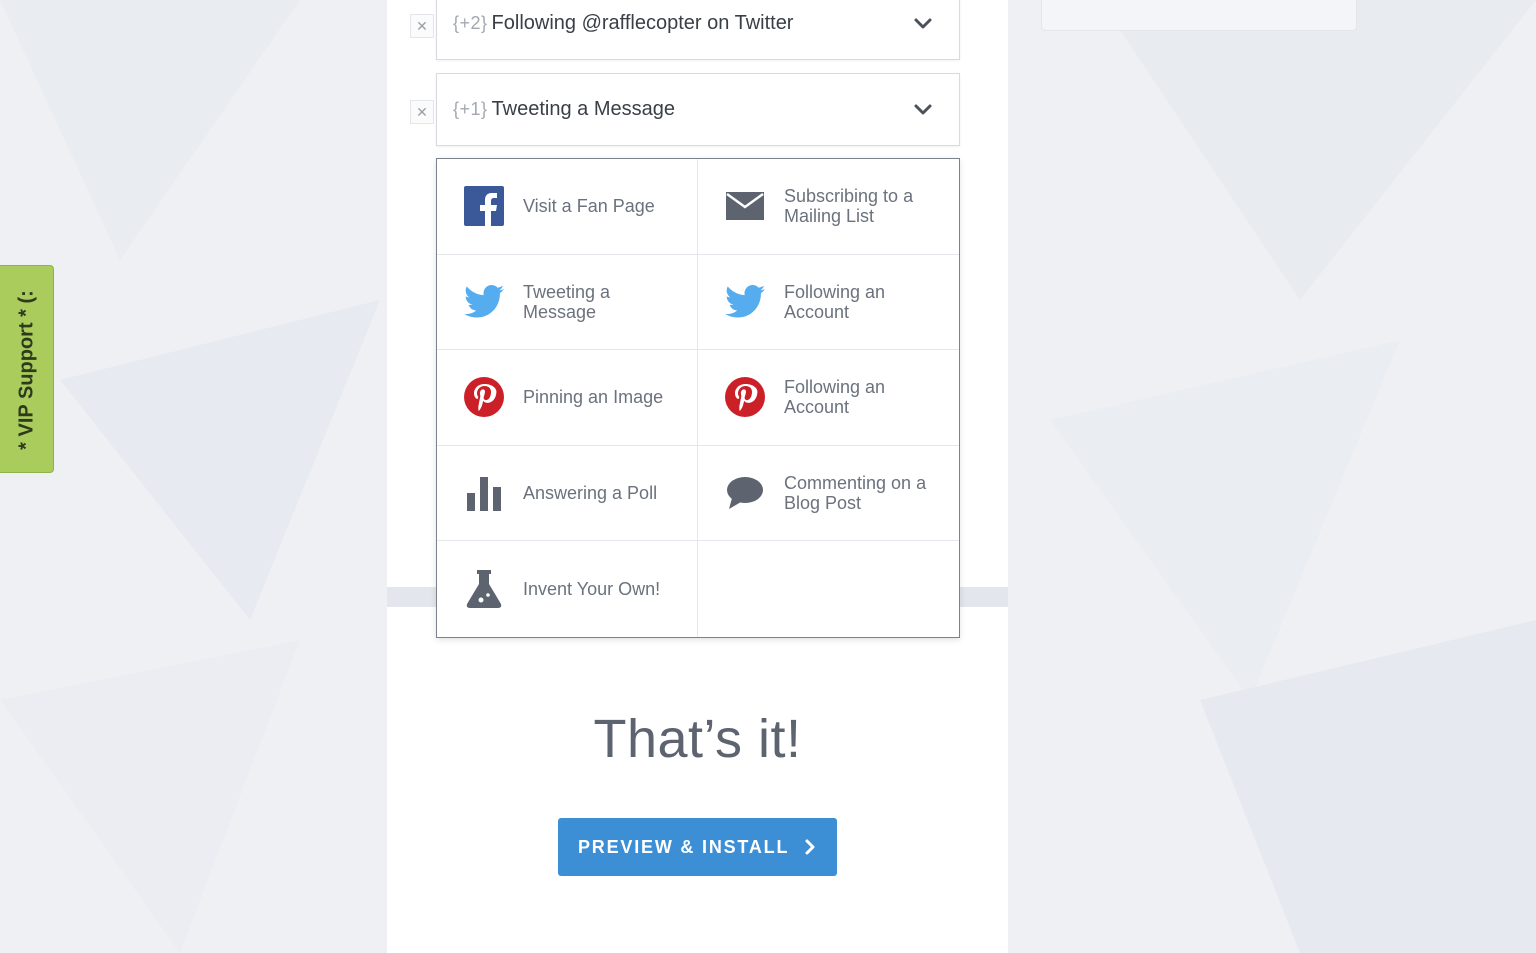 The width and height of the screenshot is (1536, 953). What do you see at coordinates (484, 206) in the screenshot?
I see `facebook-icon` at bounding box center [484, 206].